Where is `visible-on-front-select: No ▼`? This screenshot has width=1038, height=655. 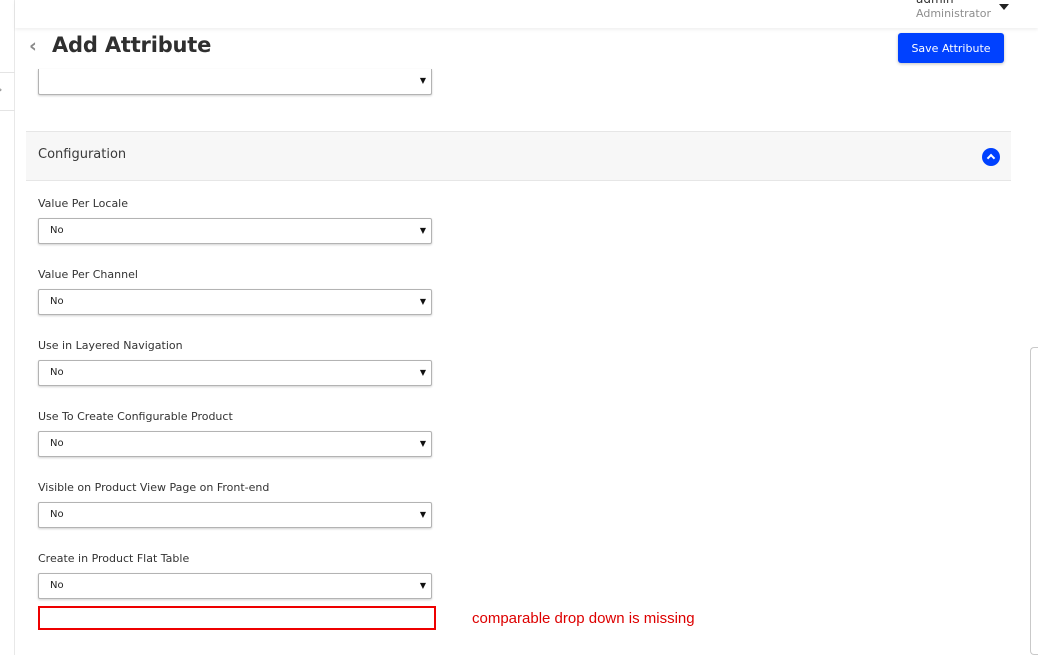
visible-on-front-select: No ▼ is located at coordinates (235, 515).